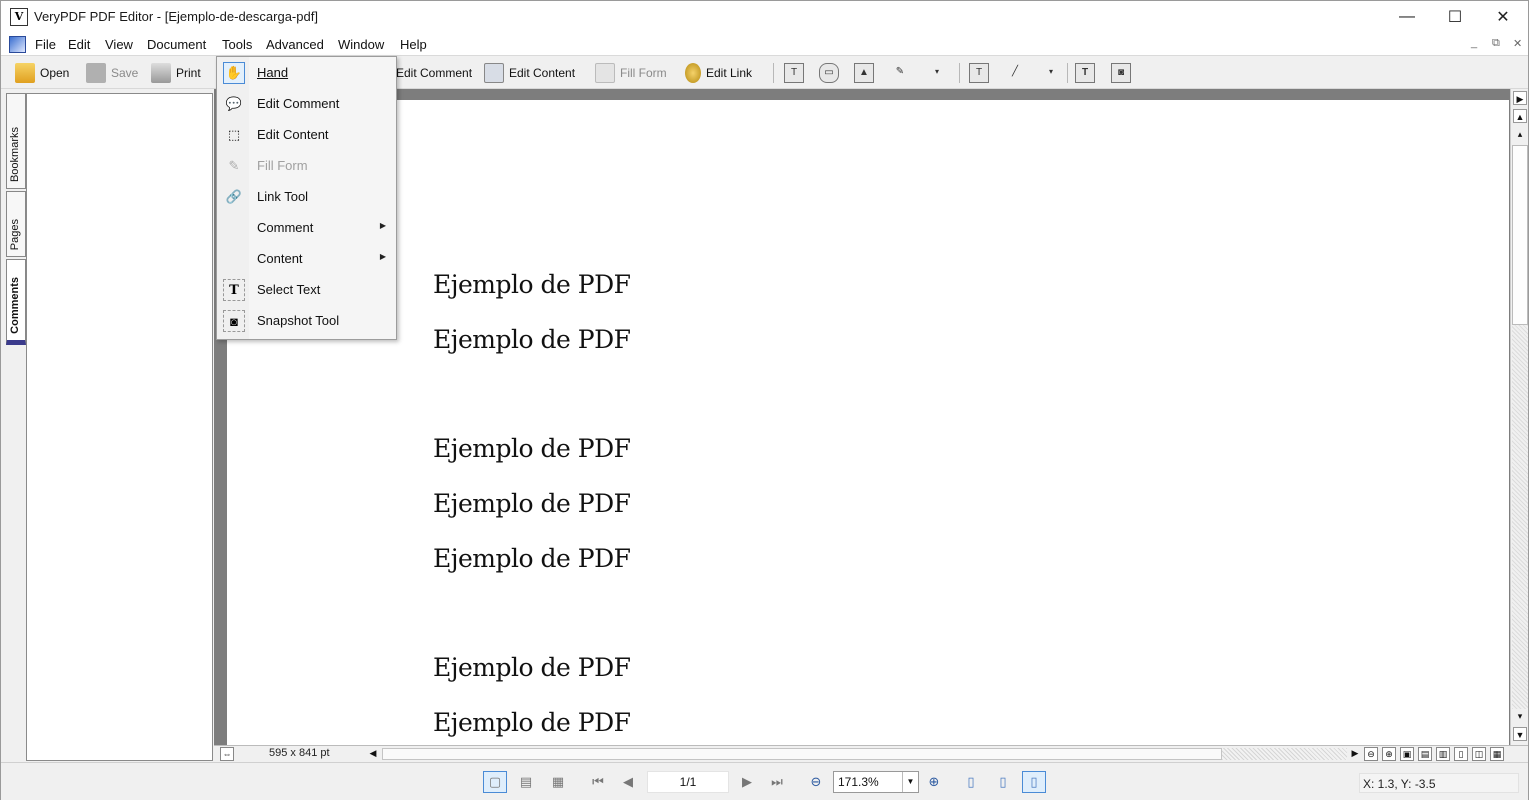  Describe the element at coordinates (16, 141) in the screenshot. I see `tab-bookmarks: Bookmarks` at that location.